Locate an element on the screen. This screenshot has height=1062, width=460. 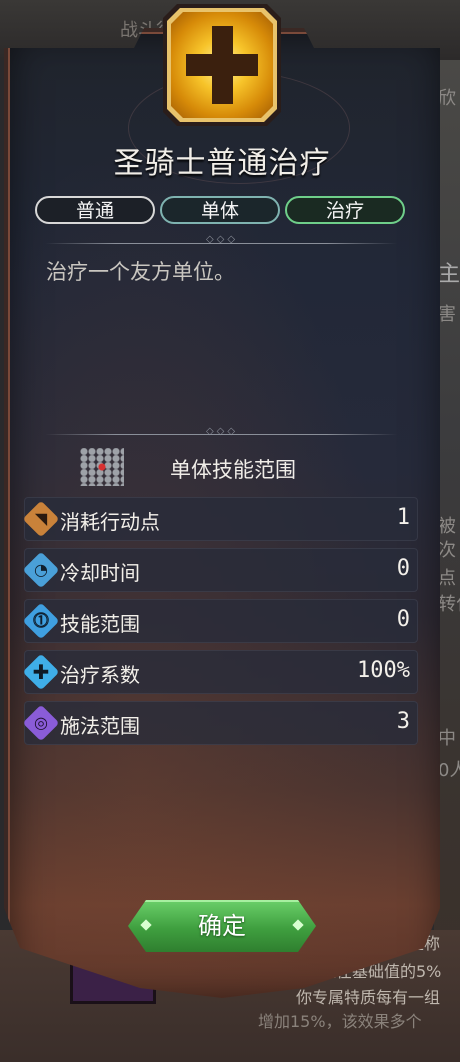
stat-label: 治疗系数 is located at coordinates (100, 675).